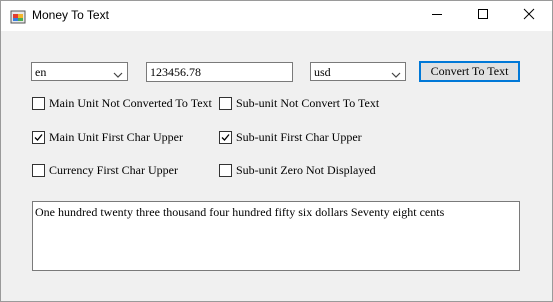 This screenshot has width=553, height=302. What do you see at coordinates (358, 71) in the screenshot?
I see `currency-select: usd` at bounding box center [358, 71].